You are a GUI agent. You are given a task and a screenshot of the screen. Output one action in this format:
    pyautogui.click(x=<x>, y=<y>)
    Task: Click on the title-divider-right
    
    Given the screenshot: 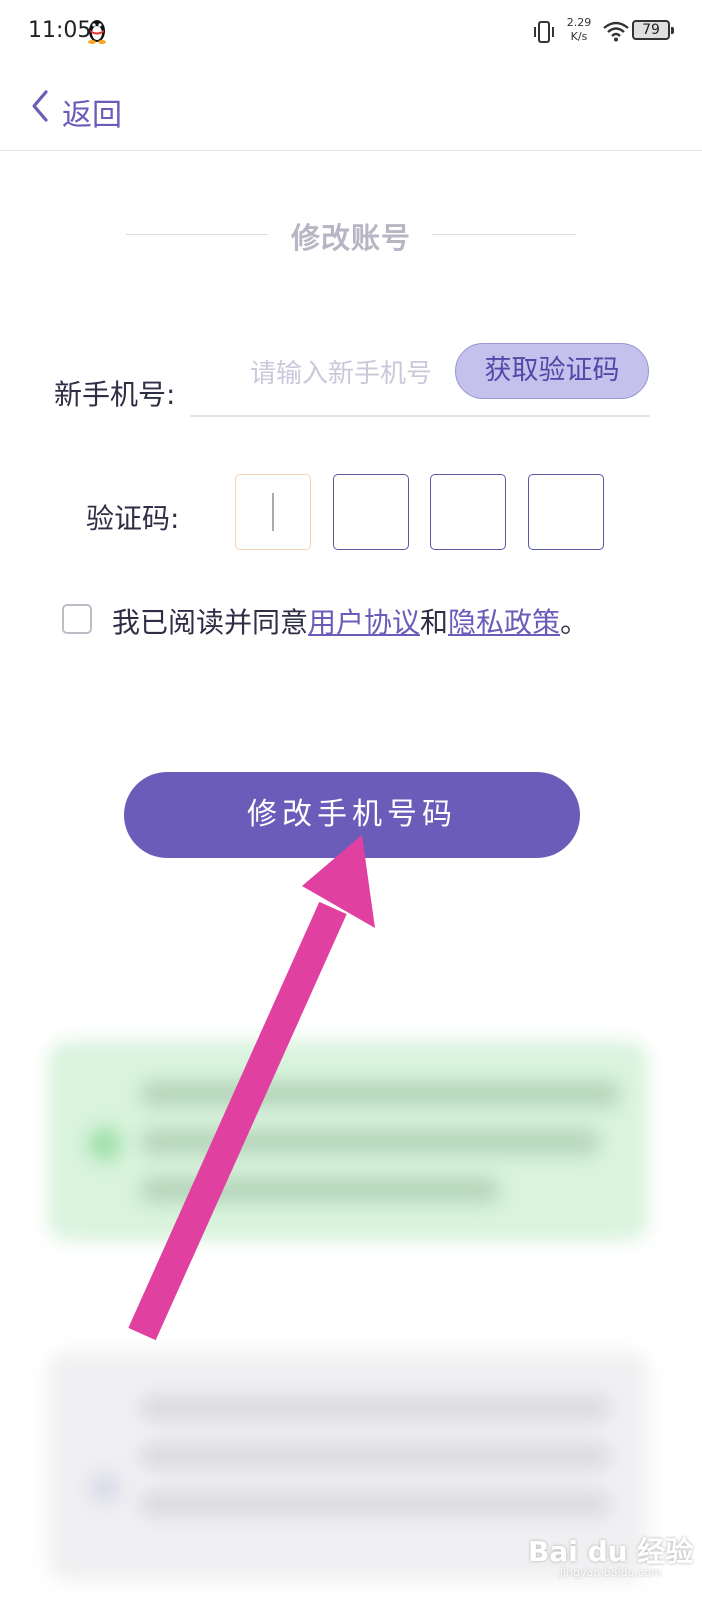 What is the action you would take?
    pyautogui.click(x=504, y=234)
    